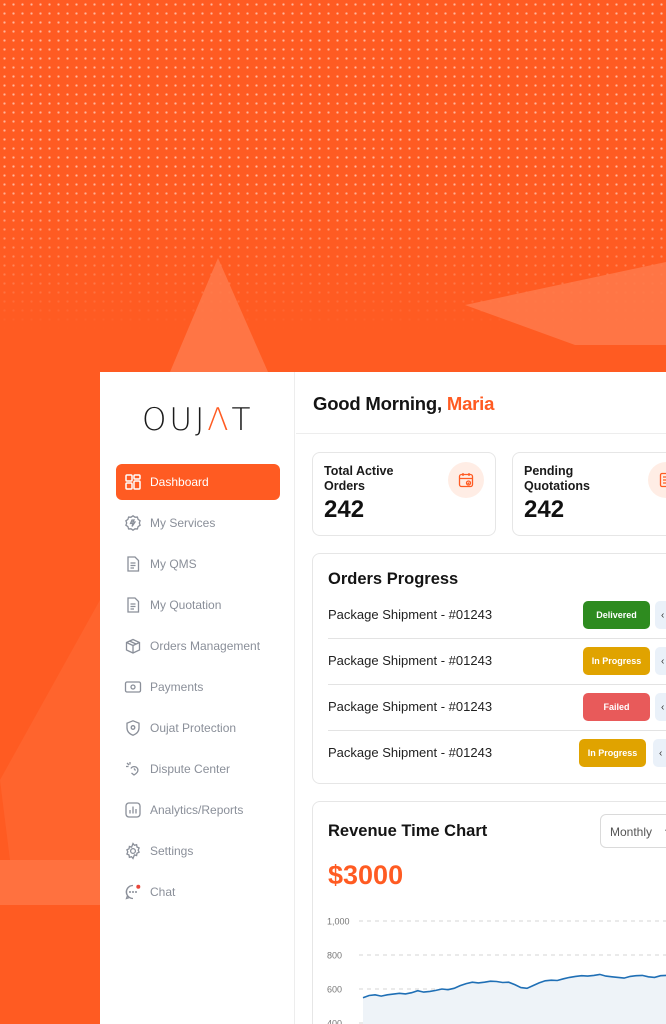  What do you see at coordinates (193, 728) in the screenshot?
I see `sidebar-item-label: Oujat Protection` at bounding box center [193, 728].